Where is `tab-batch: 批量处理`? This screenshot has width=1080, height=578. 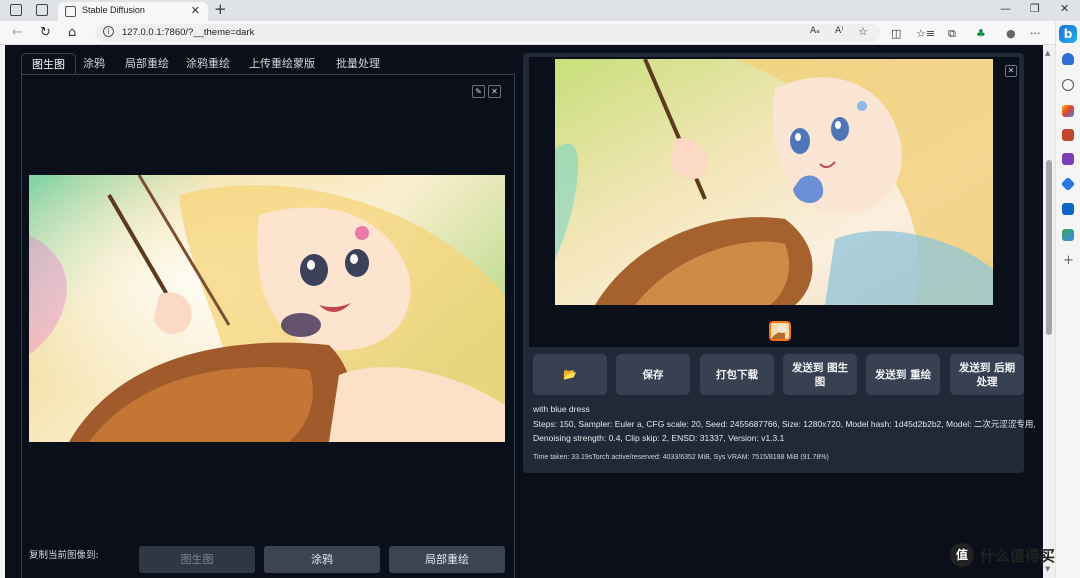
tab-batch: 批量处理 is located at coordinates (358, 64).